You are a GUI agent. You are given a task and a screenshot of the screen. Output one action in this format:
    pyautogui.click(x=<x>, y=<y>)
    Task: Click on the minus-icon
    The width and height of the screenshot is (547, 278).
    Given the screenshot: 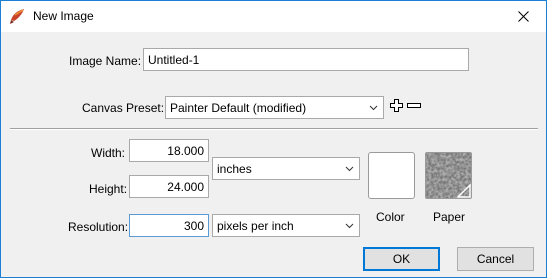 What is the action you would take?
    pyautogui.click(x=414, y=105)
    